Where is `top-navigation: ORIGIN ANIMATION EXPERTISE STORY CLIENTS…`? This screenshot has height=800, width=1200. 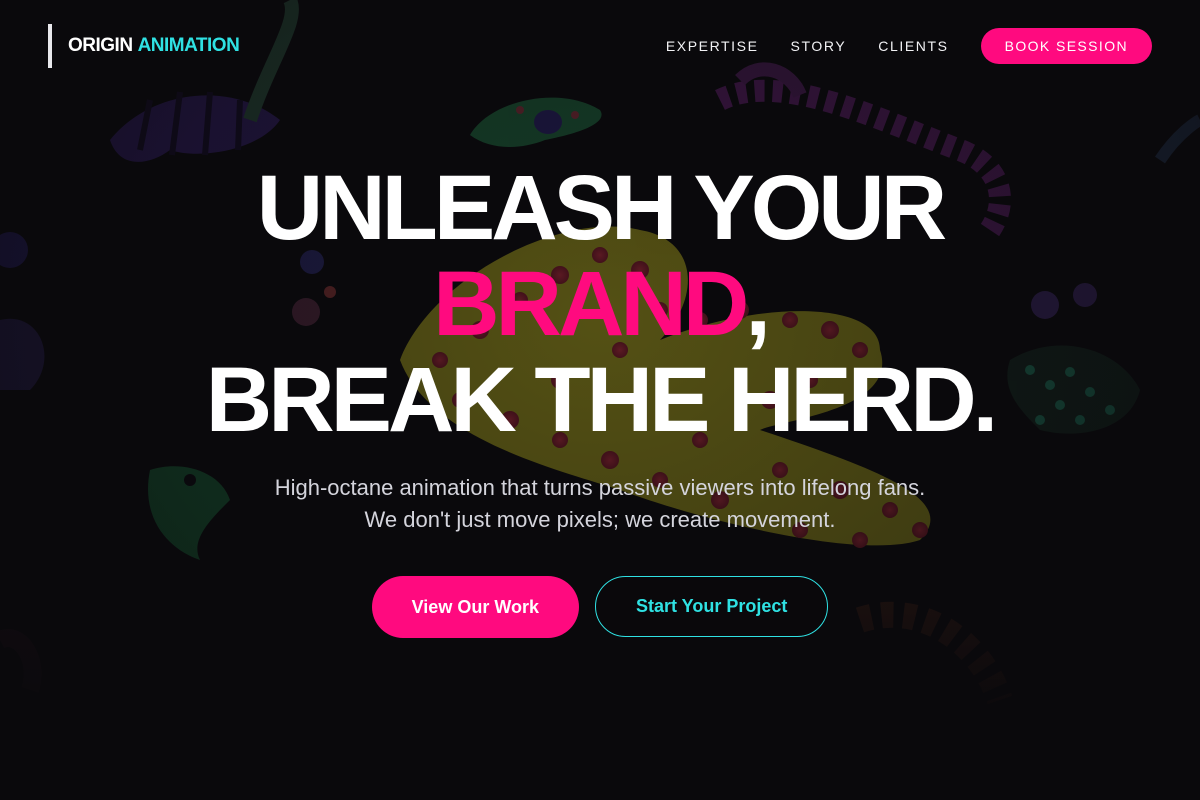 top-navigation: ORIGIN ANIMATION EXPERTISE STORY CLIENTS… is located at coordinates (600, 46).